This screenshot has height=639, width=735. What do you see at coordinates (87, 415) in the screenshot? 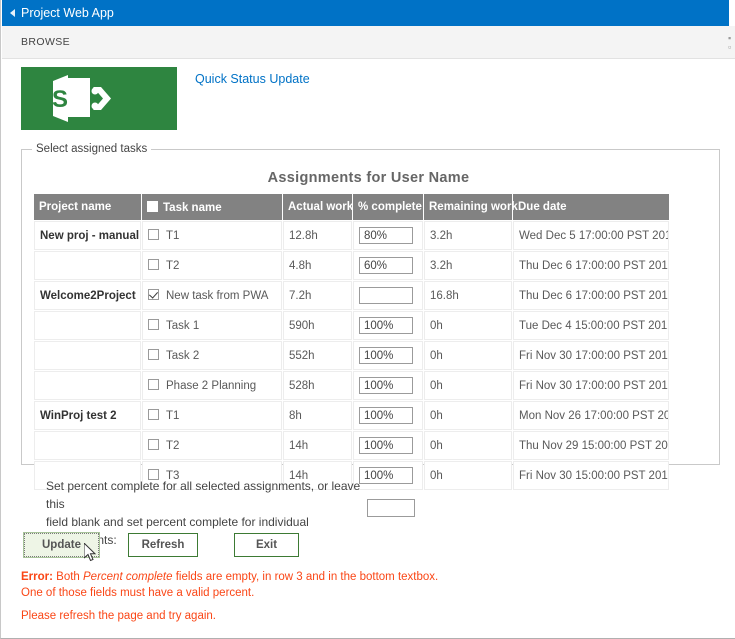
I see `cell-project-name: WinProj test 2` at bounding box center [87, 415].